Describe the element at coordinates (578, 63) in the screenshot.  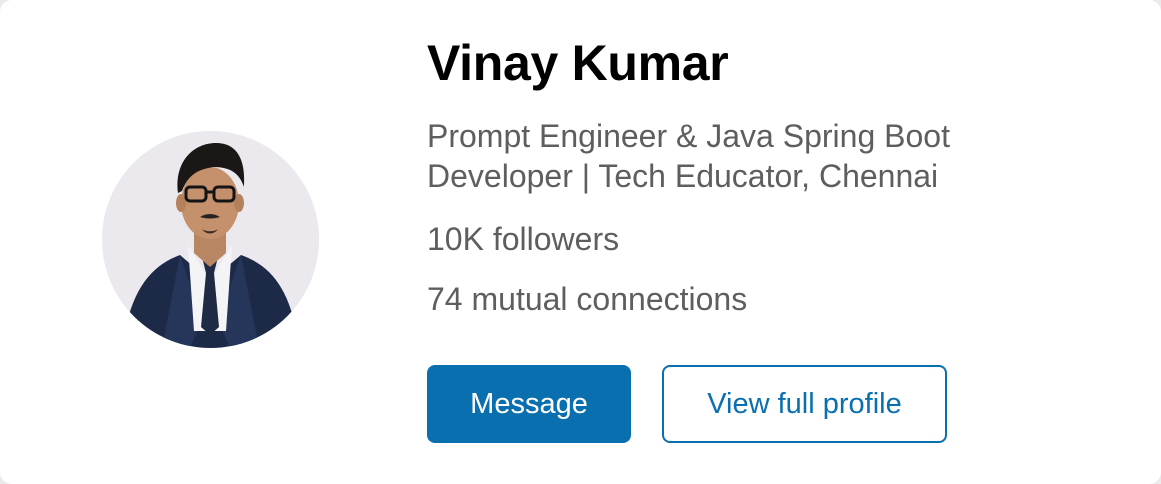
I see `profile-name: Vinay Kumar` at that location.